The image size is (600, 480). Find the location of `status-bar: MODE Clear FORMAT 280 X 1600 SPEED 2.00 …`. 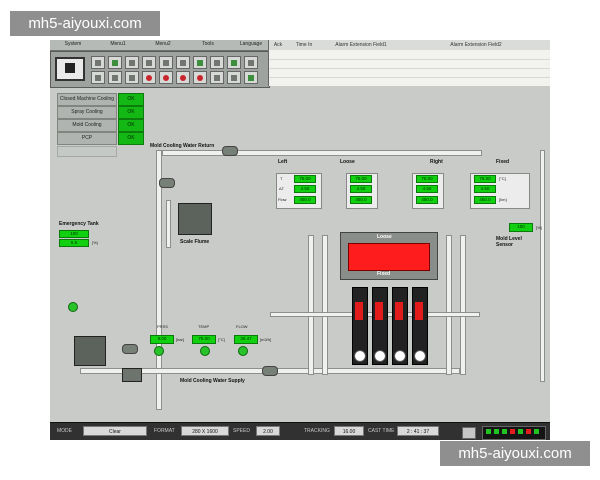

status-bar: MODE Clear FORMAT 280 X 1600 SPEED 2.00 … is located at coordinates (300, 431).